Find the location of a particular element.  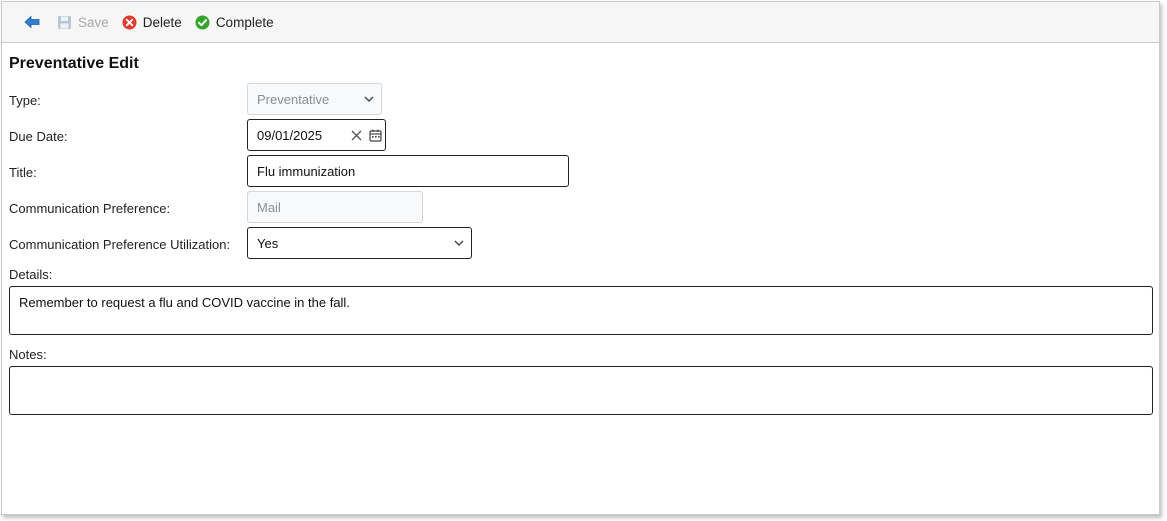

delete-button: Delete is located at coordinates (152, 22).